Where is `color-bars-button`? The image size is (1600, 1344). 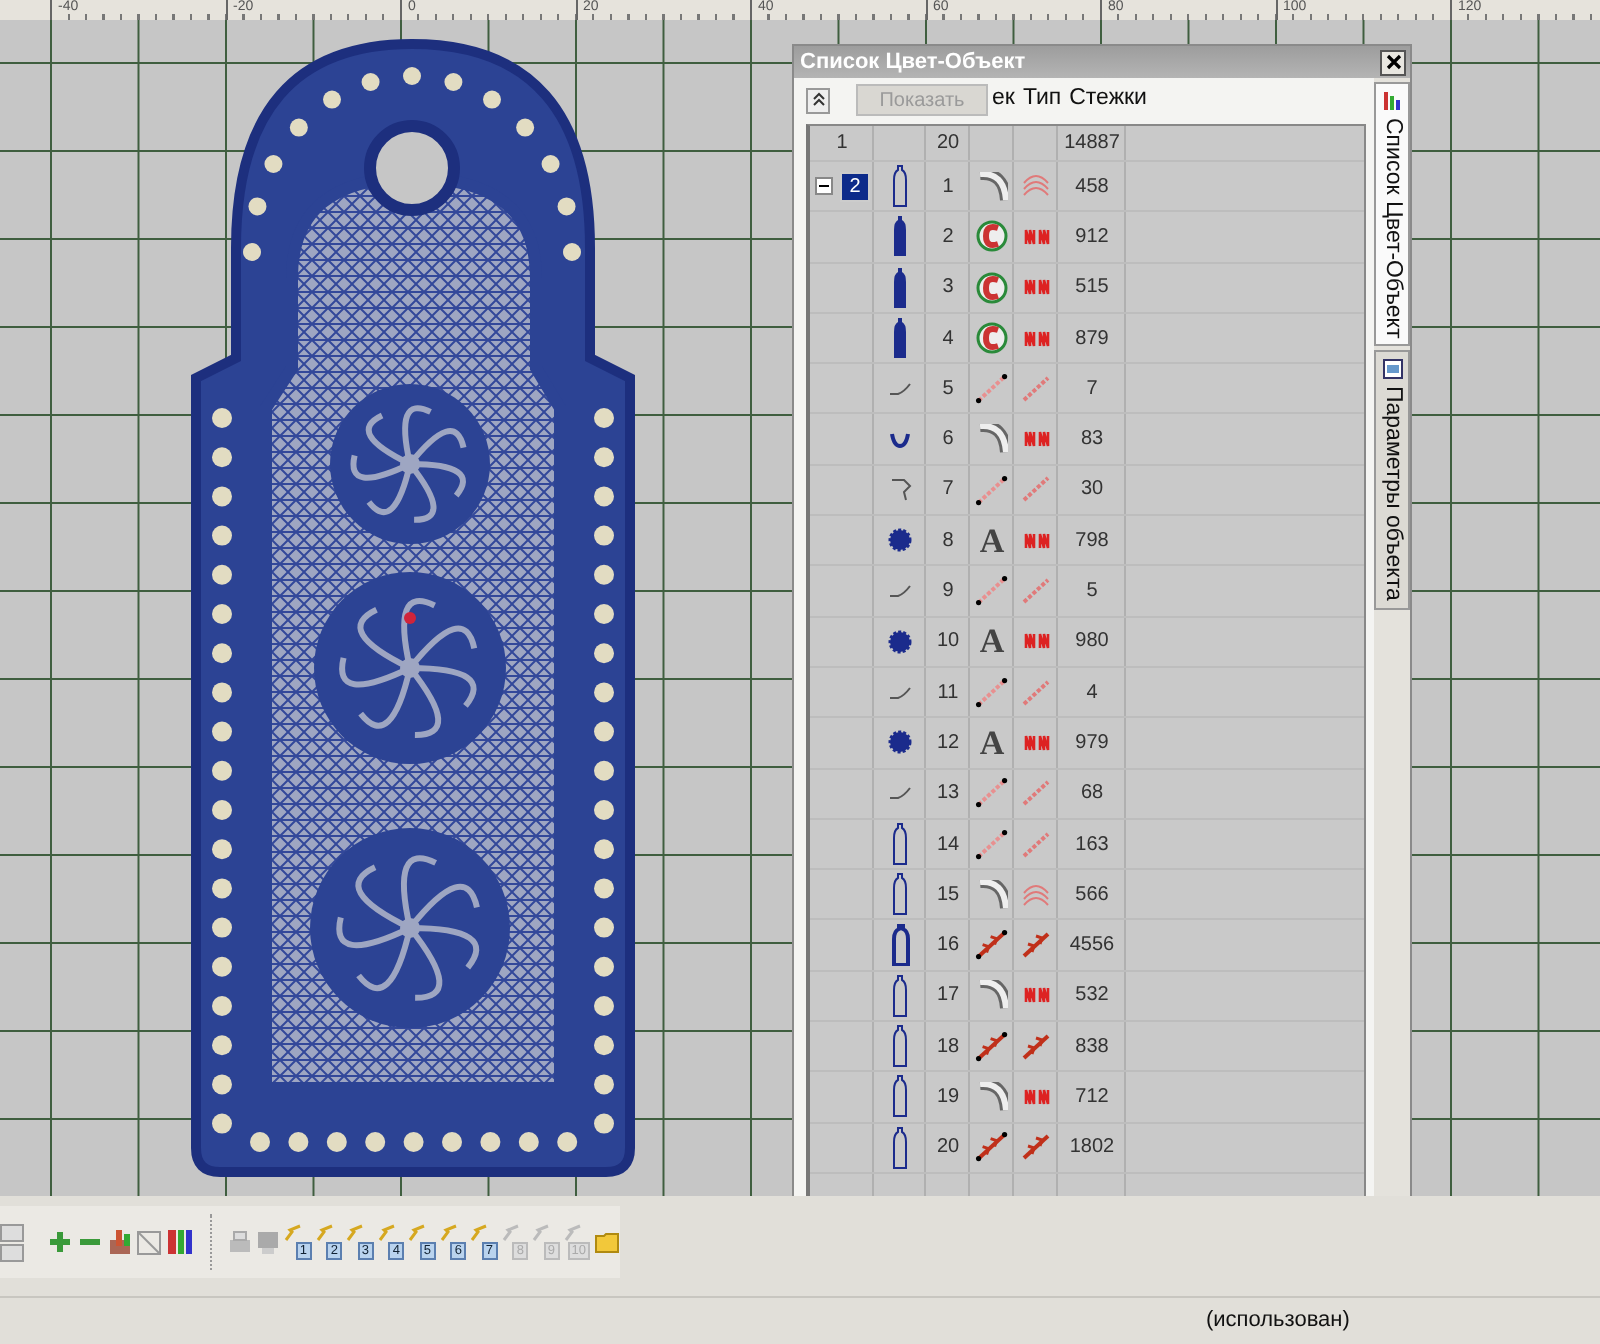
color-bars-button is located at coordinates (180, 1242).